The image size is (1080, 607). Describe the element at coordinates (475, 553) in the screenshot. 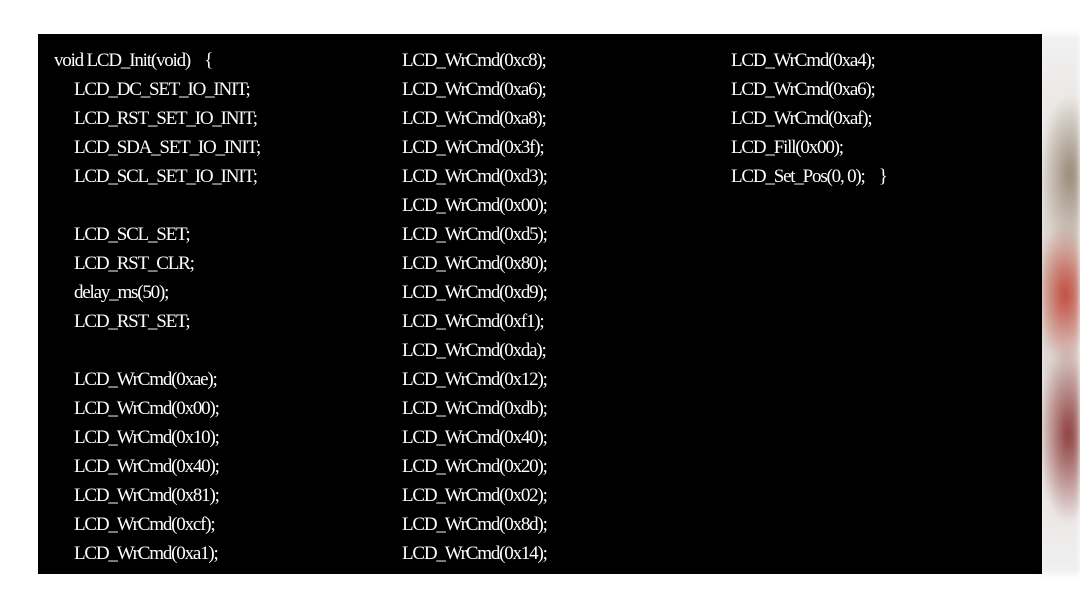

I see `code-line: LCD_WrCmd(0x14);` at that location.